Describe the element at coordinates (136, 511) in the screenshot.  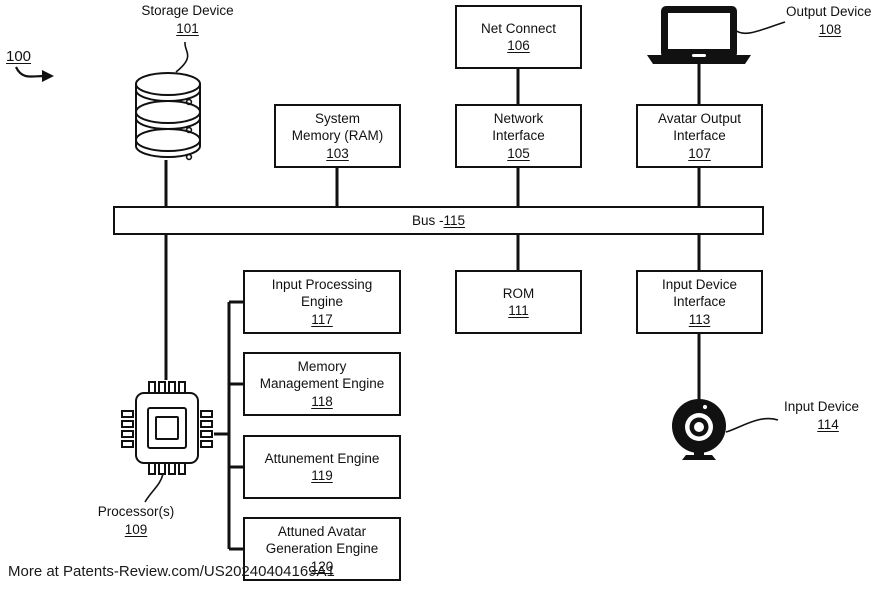
I see `processor-label: Processor(s)` at that location.